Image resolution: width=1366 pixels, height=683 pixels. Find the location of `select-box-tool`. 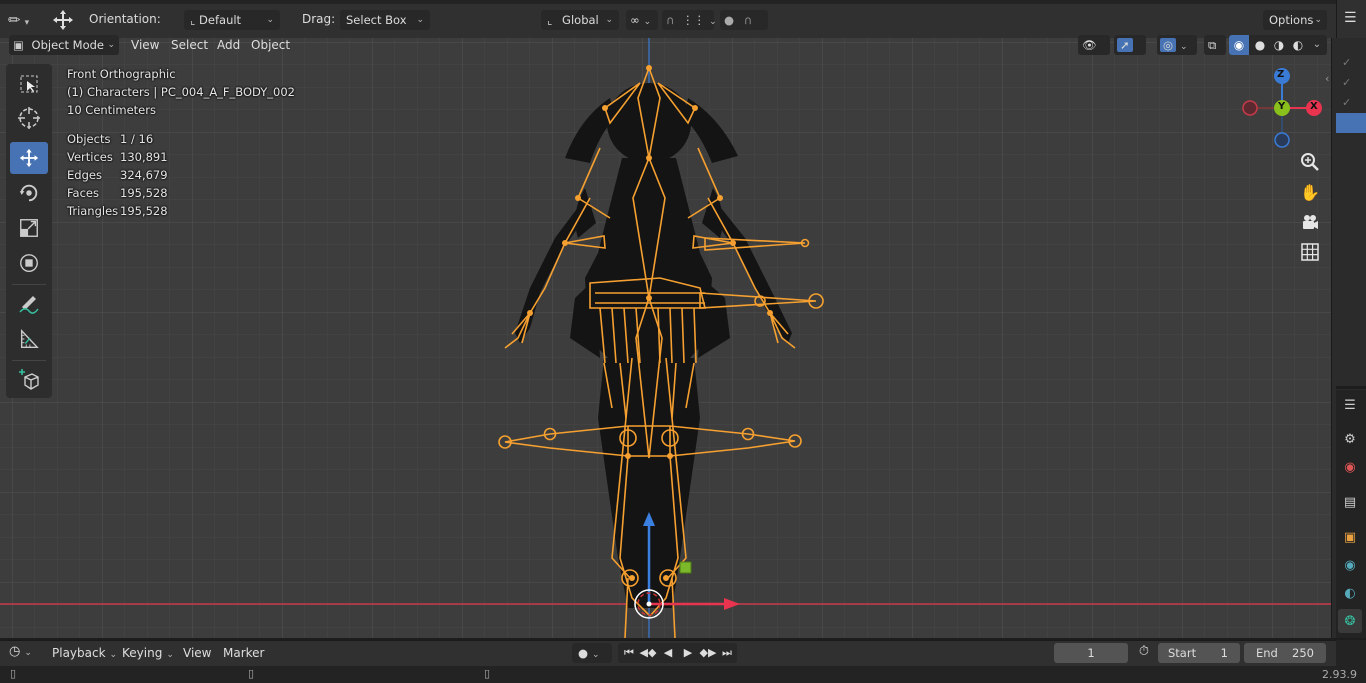

select-box-tool is located at coordinates (29, 84).